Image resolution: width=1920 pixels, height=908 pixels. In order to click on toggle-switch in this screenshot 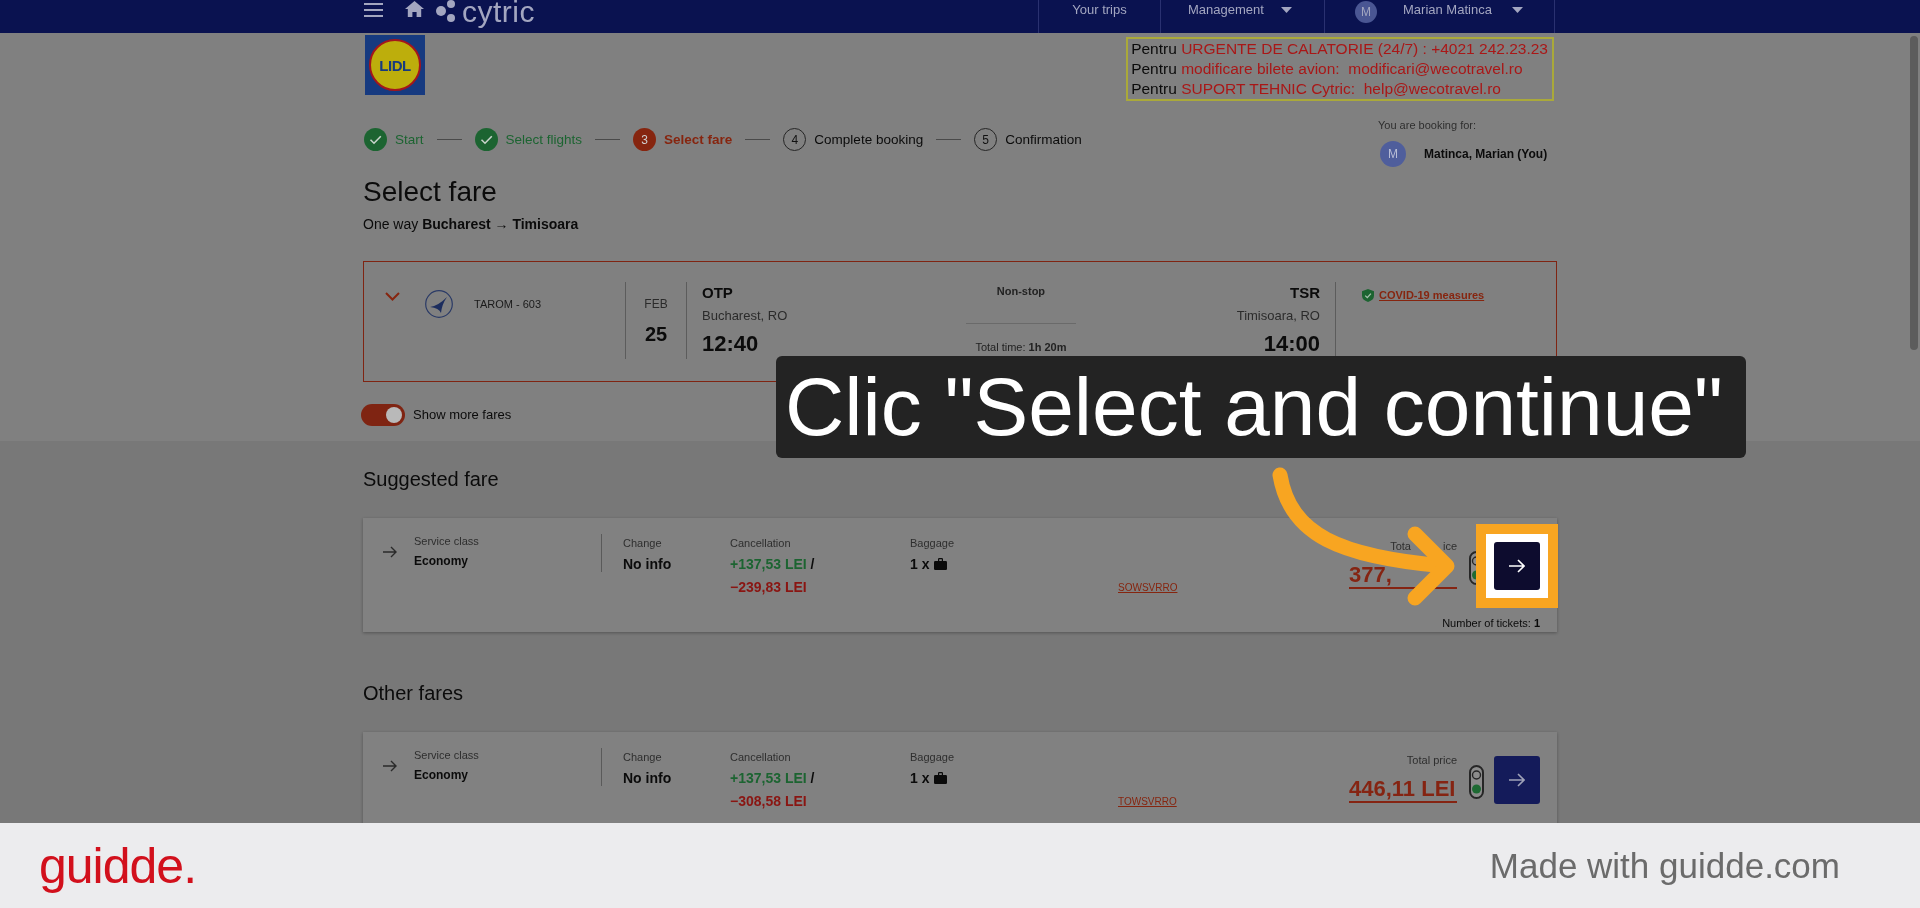, I will do `click(383, 415)`.